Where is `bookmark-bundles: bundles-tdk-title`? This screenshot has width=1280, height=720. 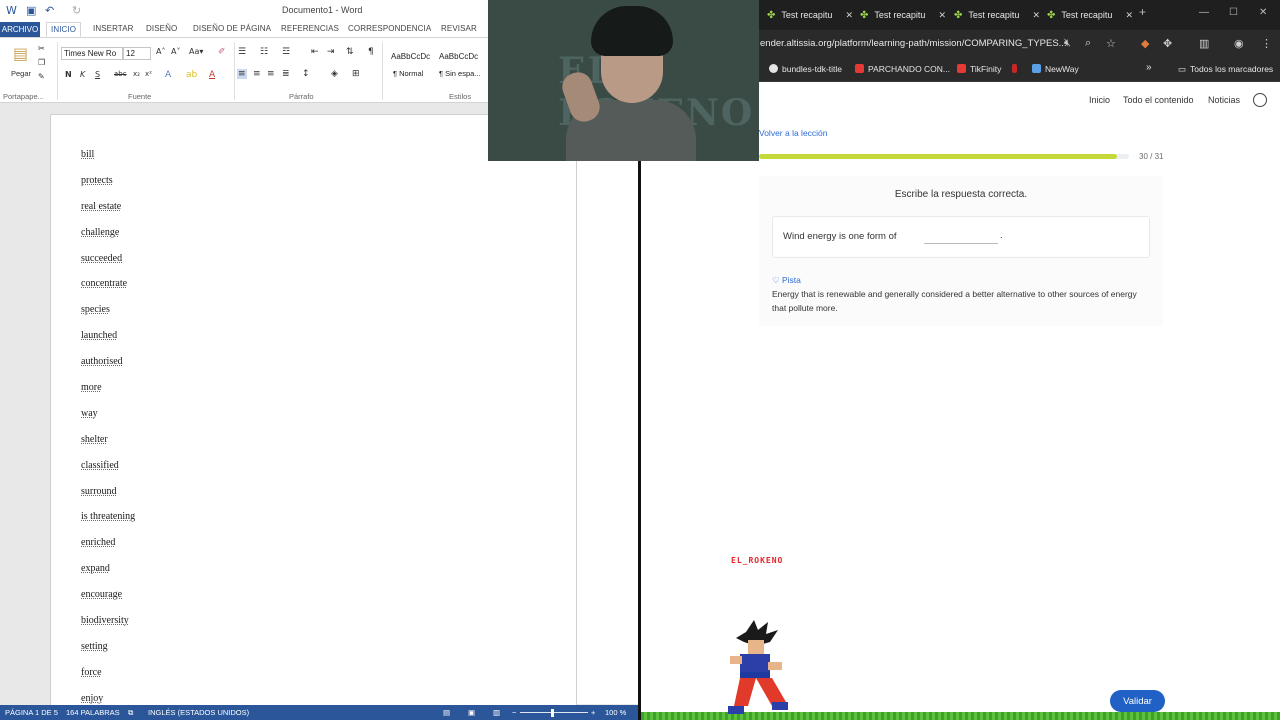
bookmark-bundles: bundles-tdk-title is located at coordinates (805, 69).